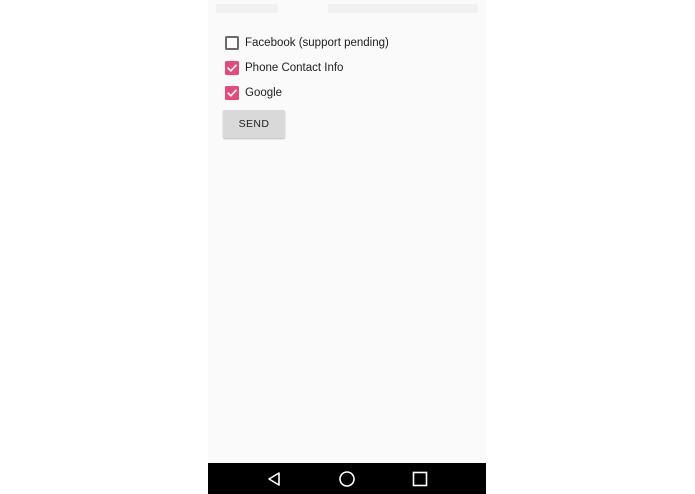  I want to click on recents-square-icon, so click(420, 479).